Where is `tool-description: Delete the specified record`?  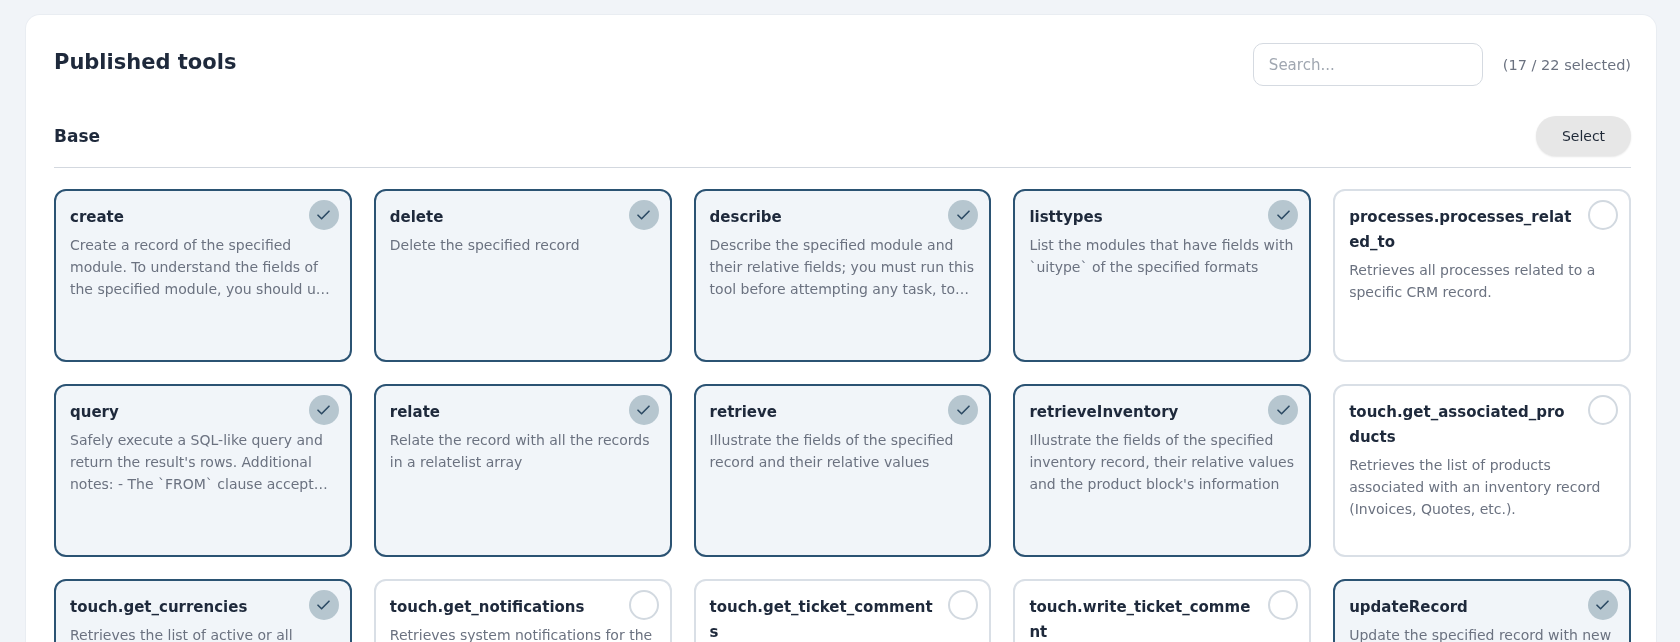
tool-description: Delete the specified record is located at coordinates (485, 245).